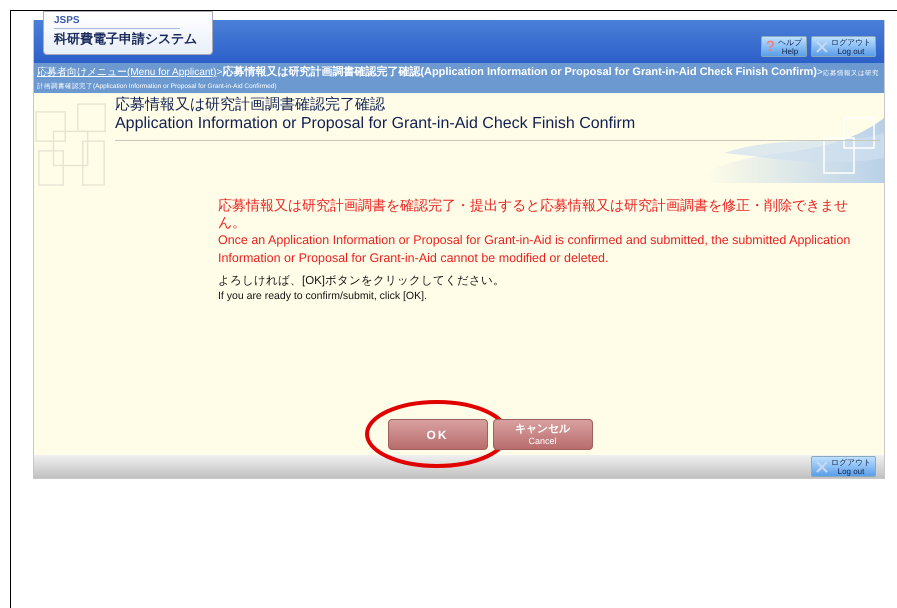  I want to click on warning-message: 応募情報又は研究計画調書を確認完了・提出すると応募情報又は研究計画調書を修正・削除できません。, so click(533, 214).